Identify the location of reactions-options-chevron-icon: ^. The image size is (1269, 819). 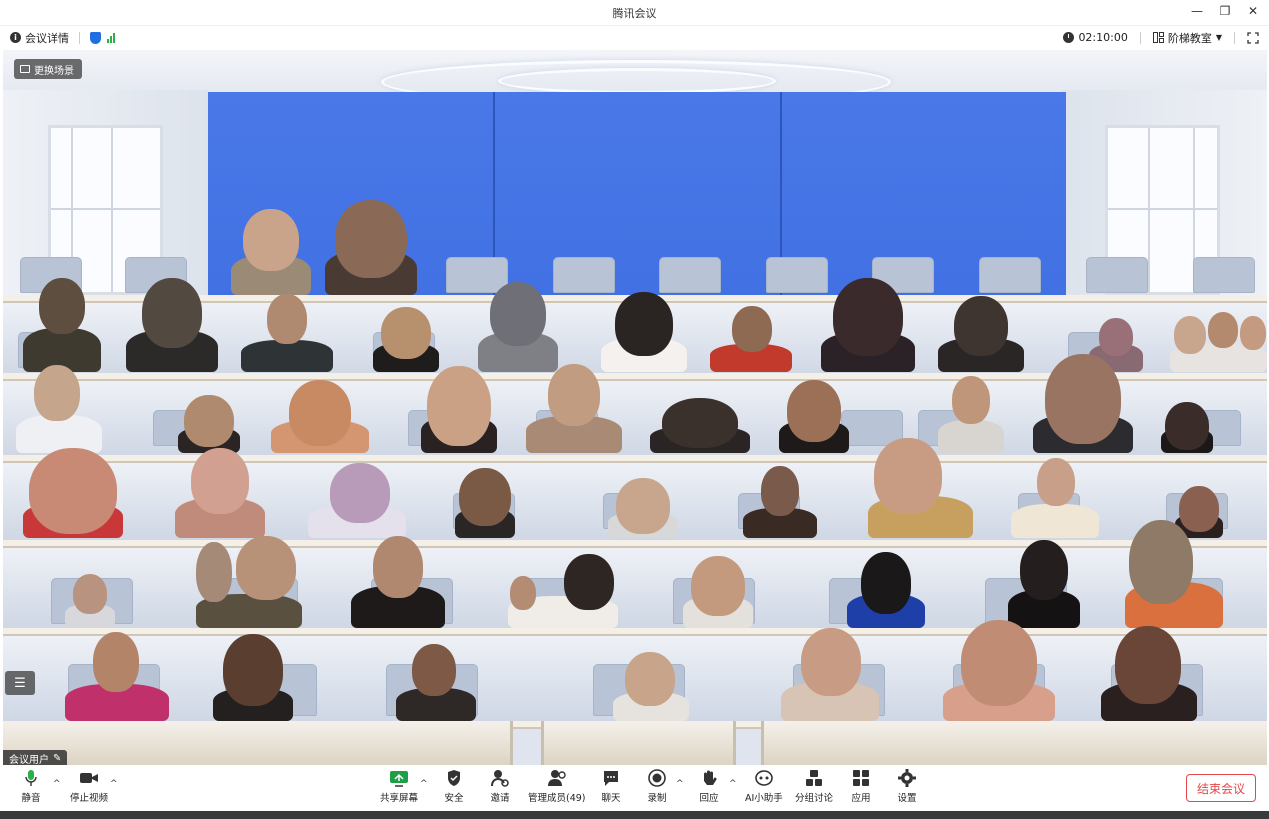
(733, 784).